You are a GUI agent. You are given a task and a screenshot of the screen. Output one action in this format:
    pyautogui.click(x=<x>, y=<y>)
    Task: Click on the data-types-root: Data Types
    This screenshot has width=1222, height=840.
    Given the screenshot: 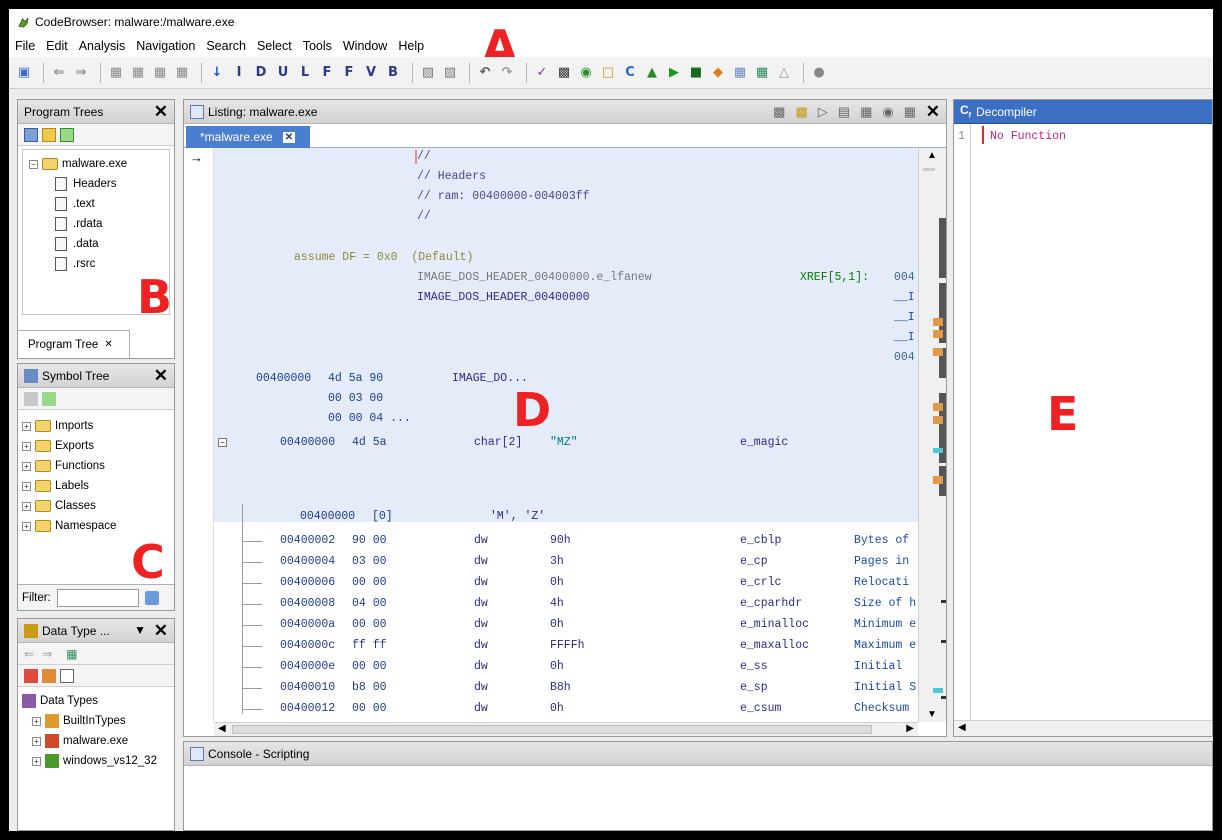 What is the action you would take?
    pyautogui.click(x=96, y=701)
    